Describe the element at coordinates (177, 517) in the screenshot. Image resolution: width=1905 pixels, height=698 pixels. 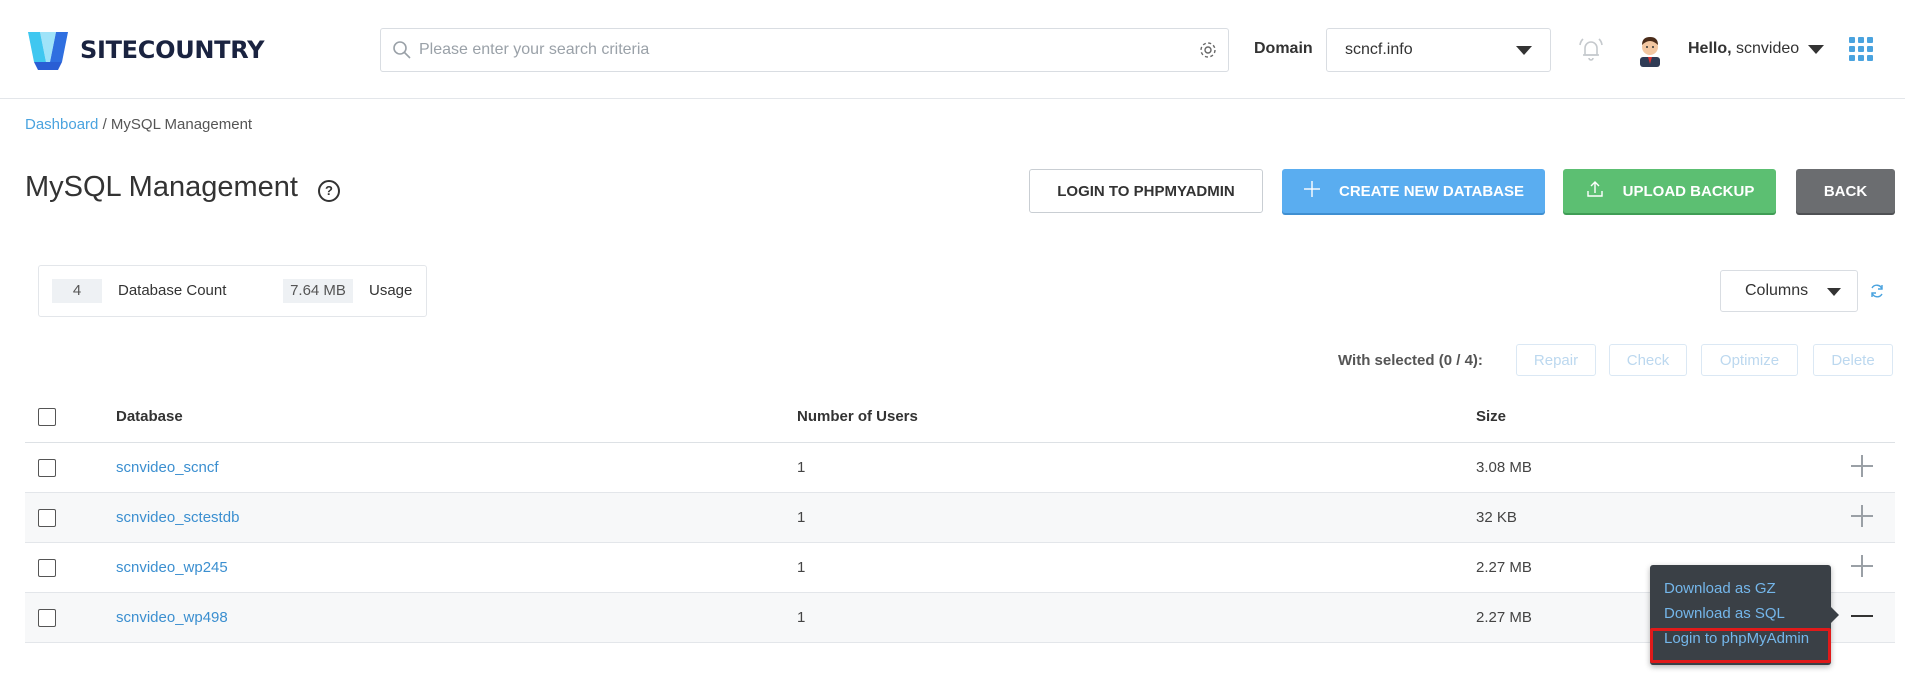
I see `database-name-link: scnvideo_sctestdb` at that location.